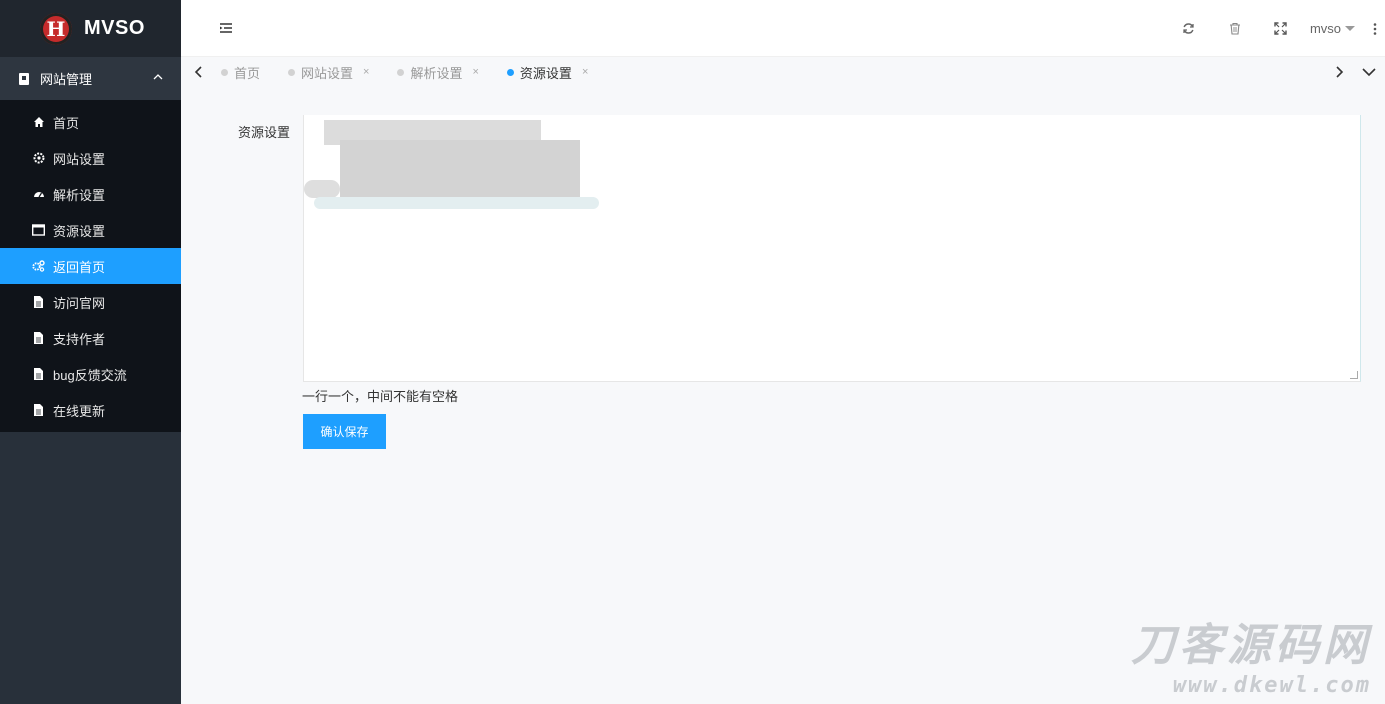  Describe the element at coordinates (264, 132) in the screenshot. I see `resource-settings-label: 资源设置` at that location.